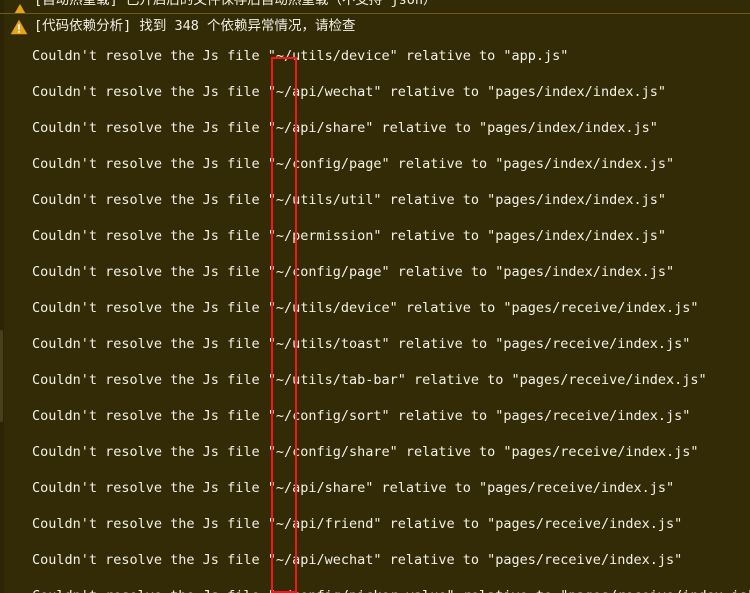 The width and height of the screenshot is (750, 593). I want to click on summary-text: [代码依赖分析] 找到 348 个依赖异常情况，请检查, so click(195, 26).